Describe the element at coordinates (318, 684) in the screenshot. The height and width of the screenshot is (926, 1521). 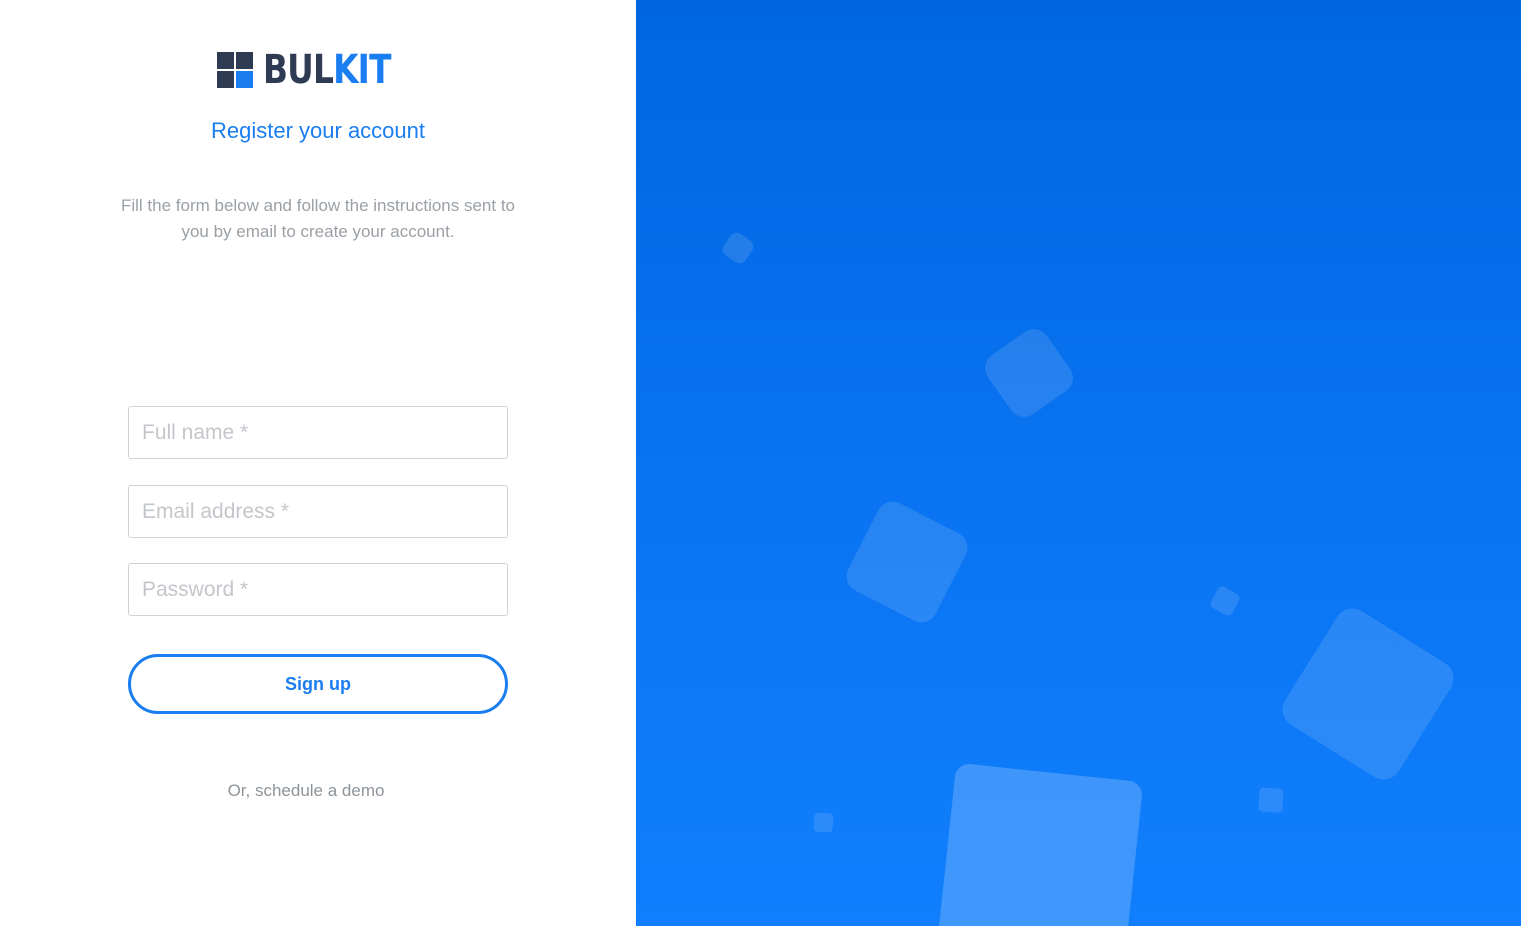
I see `sign-up-button: Sign up` at that location.